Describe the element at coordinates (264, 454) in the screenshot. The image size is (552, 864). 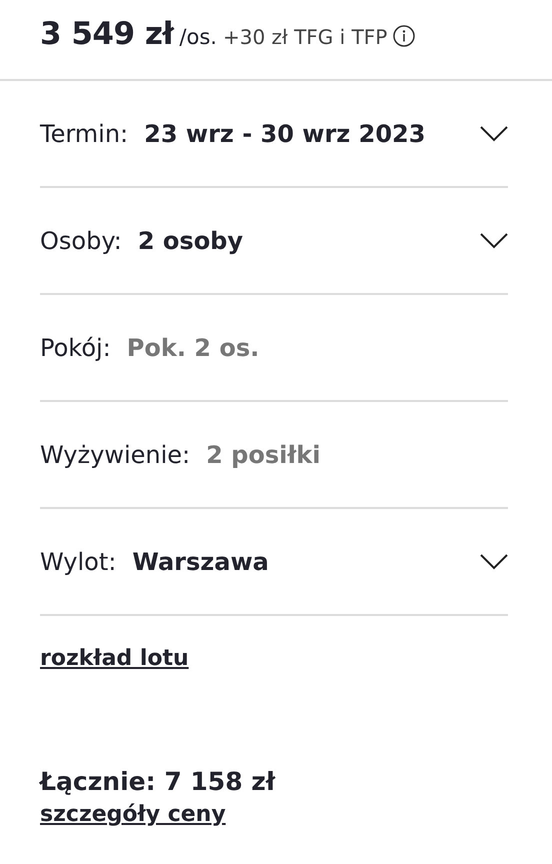
I see `field-value: 2 posiłki` at that location.